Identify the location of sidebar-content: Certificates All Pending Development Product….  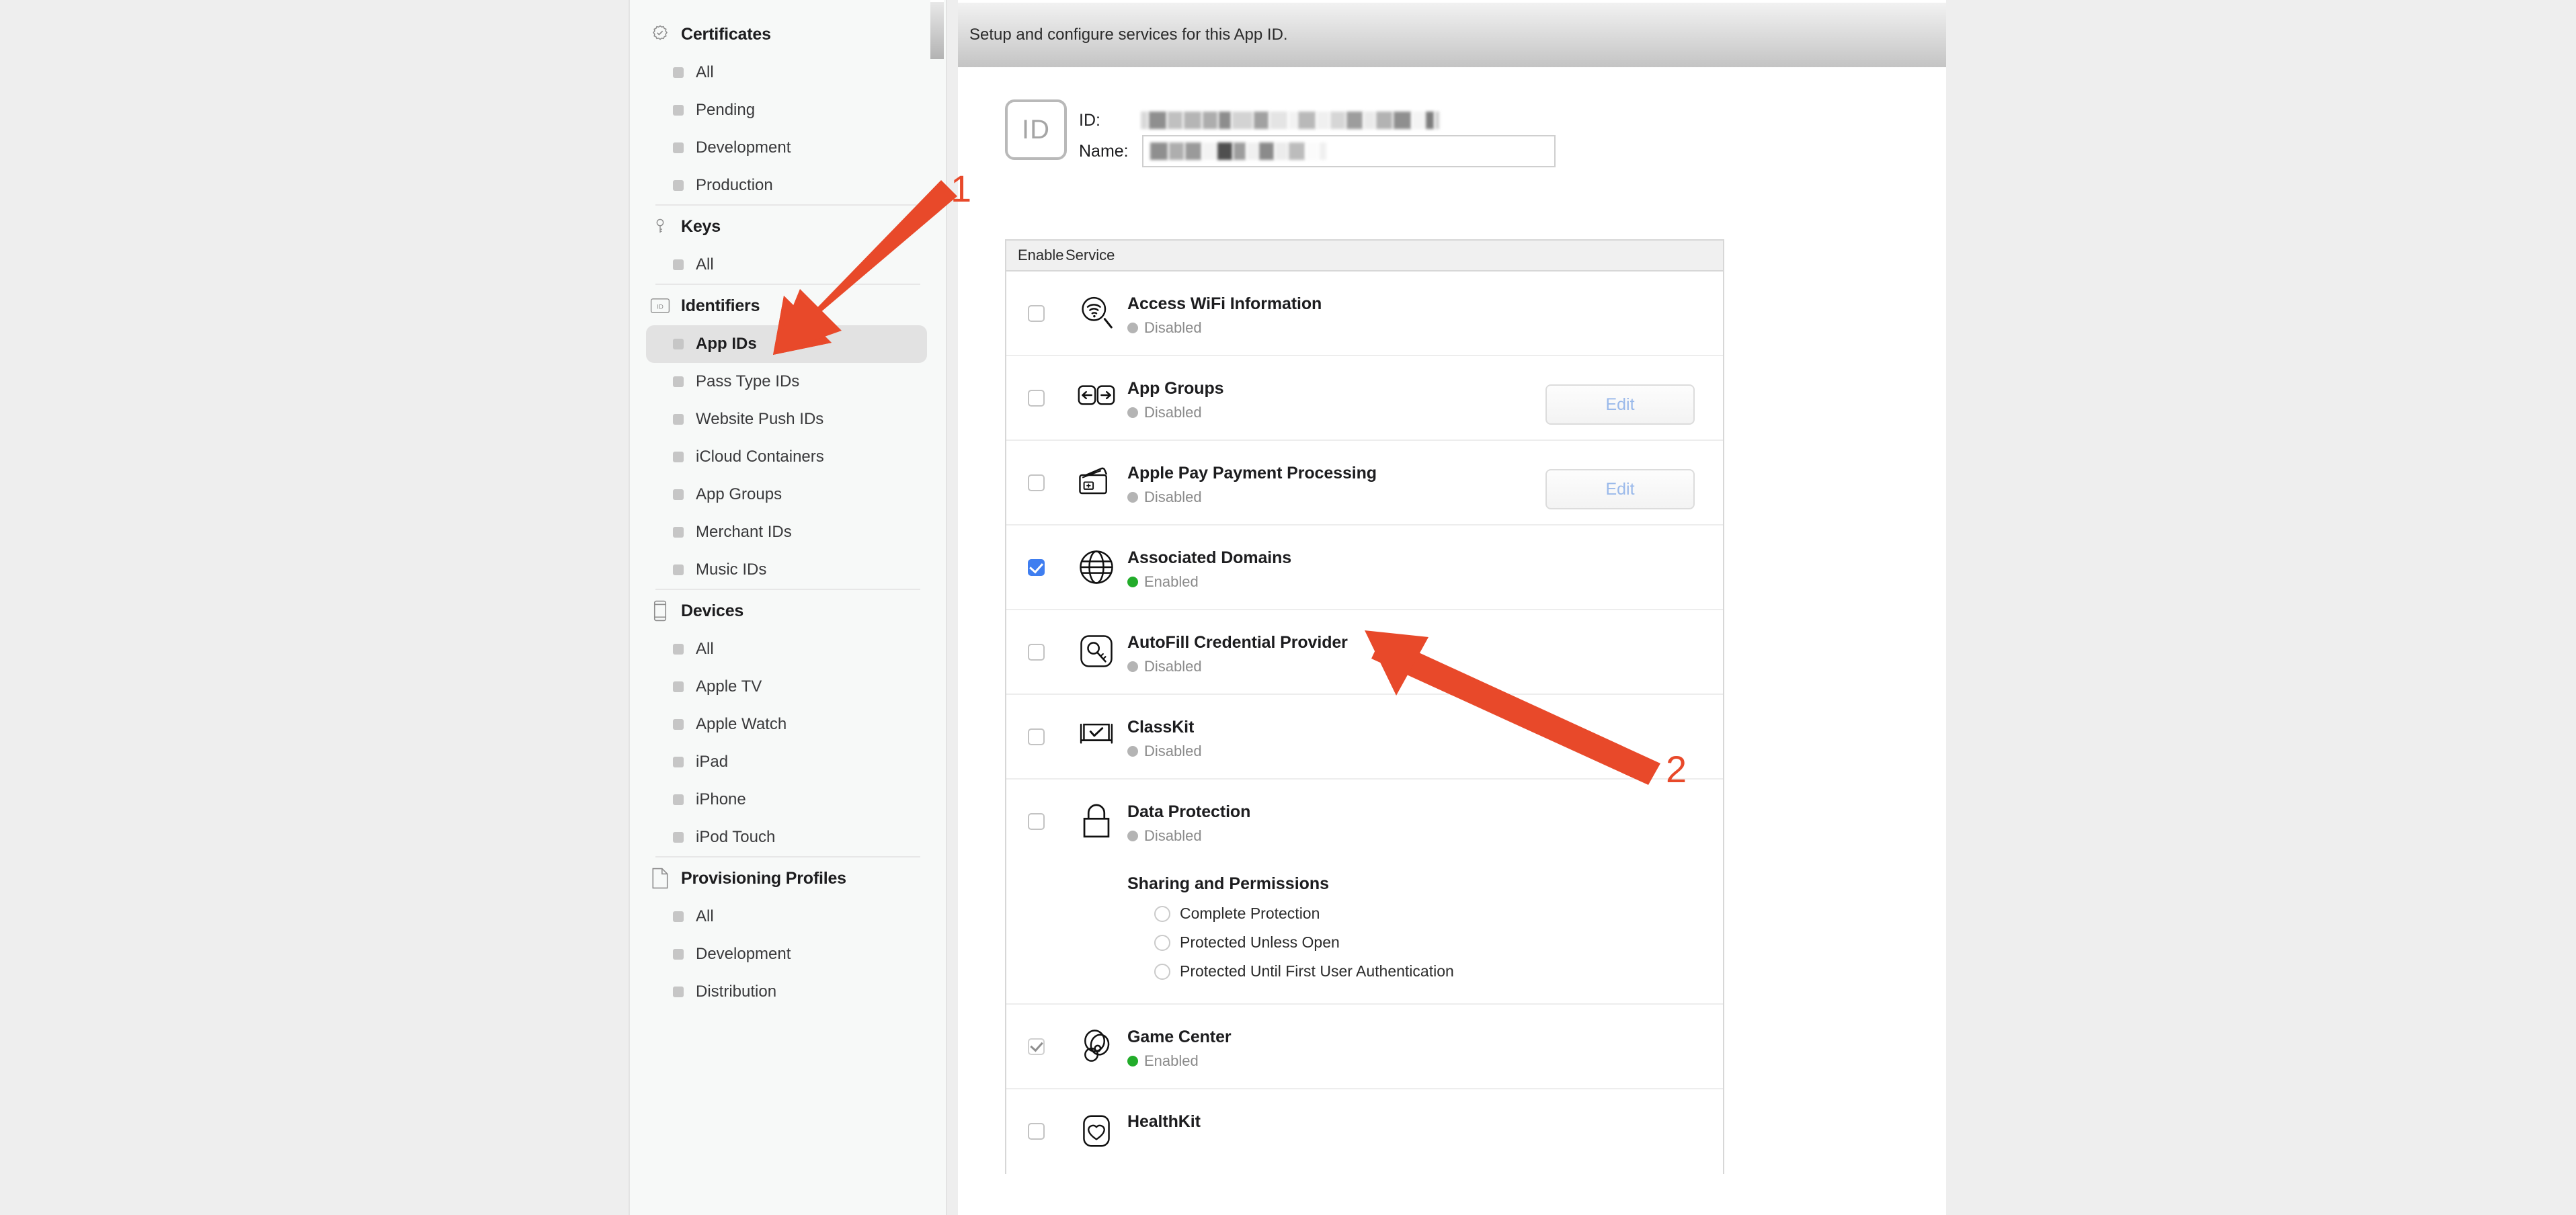
(788, 505).